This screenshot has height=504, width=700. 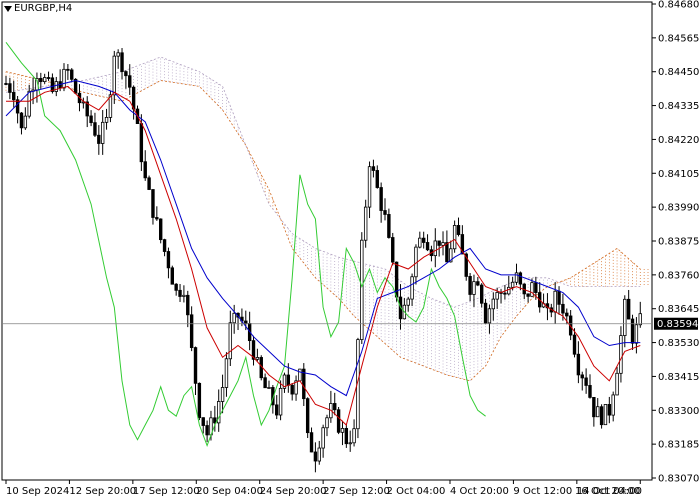 What do you see at coordinates (678, 72) in the screenshot?
I see `y-tick-label: 0.84450` at bounding box center [678, 72].